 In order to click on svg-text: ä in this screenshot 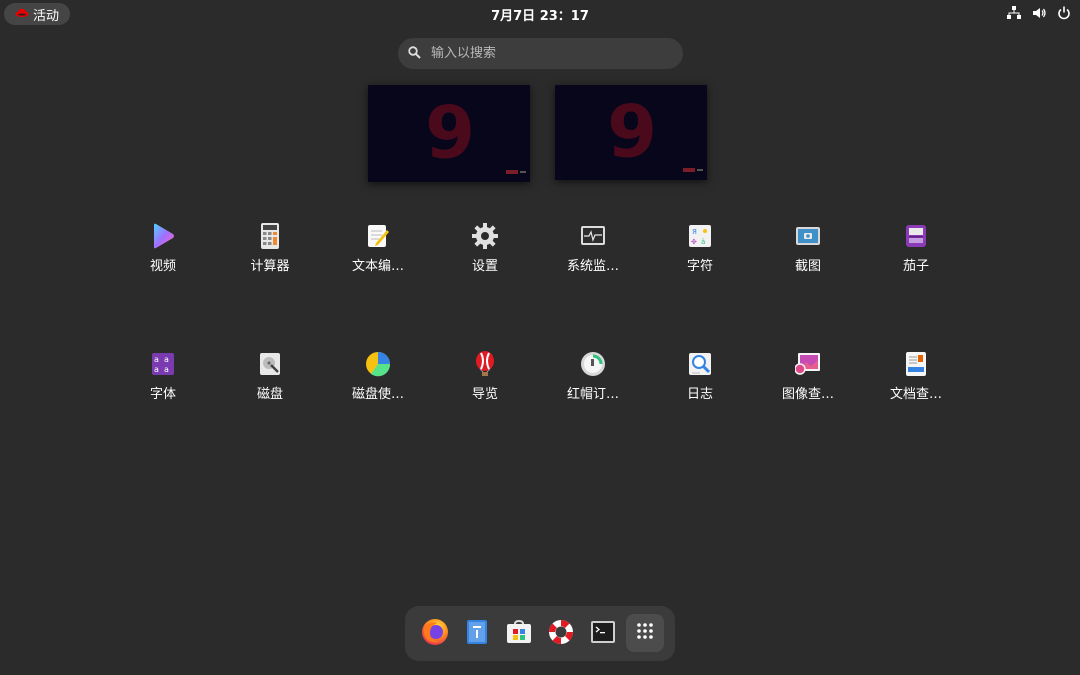, I will do `click(703, 242)`.